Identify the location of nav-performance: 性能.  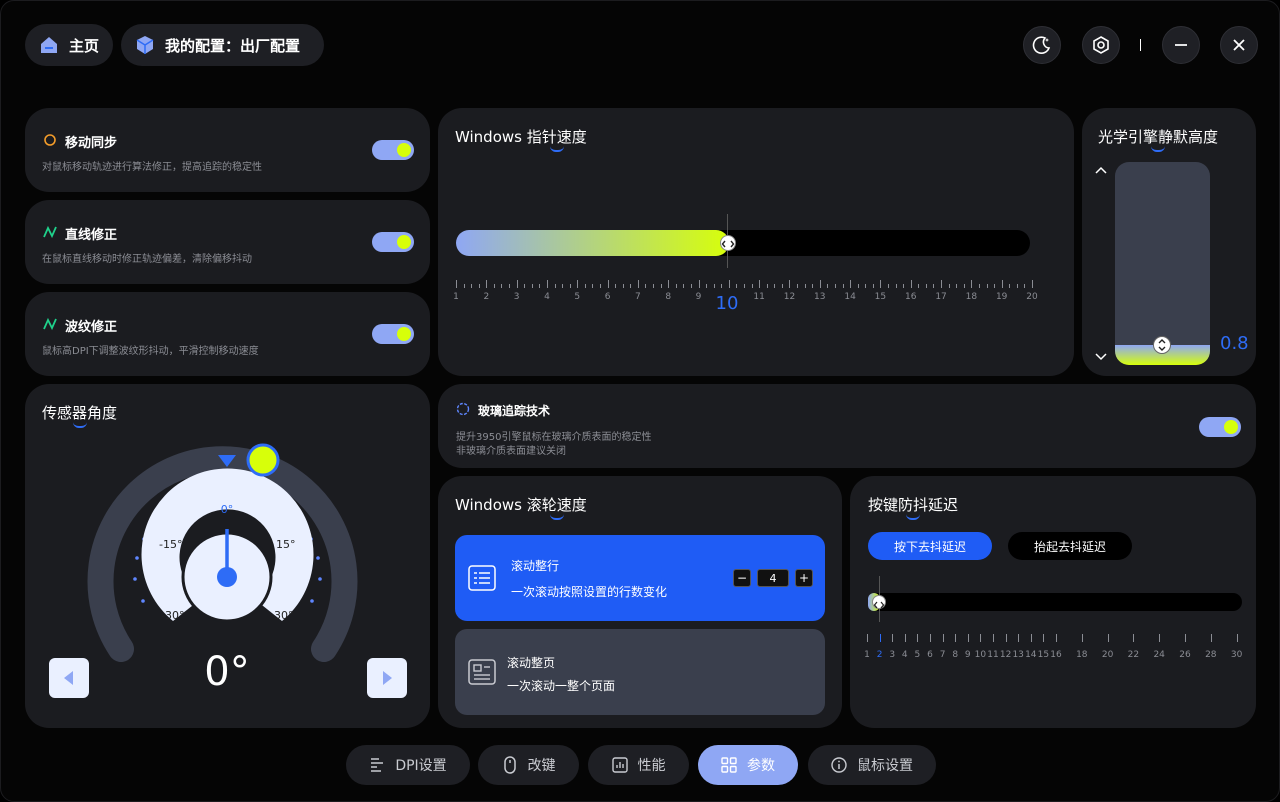
(638, 765).